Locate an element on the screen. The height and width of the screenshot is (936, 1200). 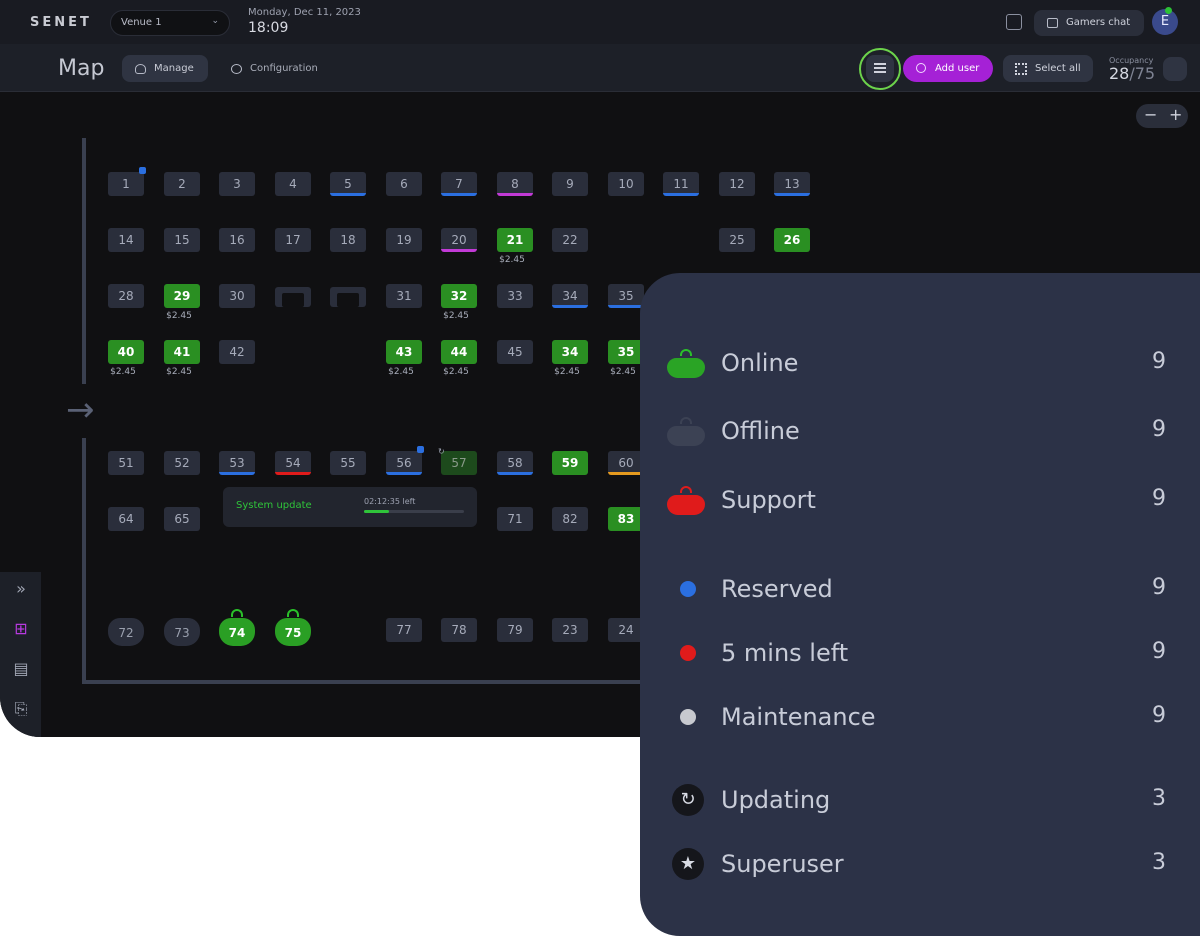
station: 21 is located at coordinates (515, 240).